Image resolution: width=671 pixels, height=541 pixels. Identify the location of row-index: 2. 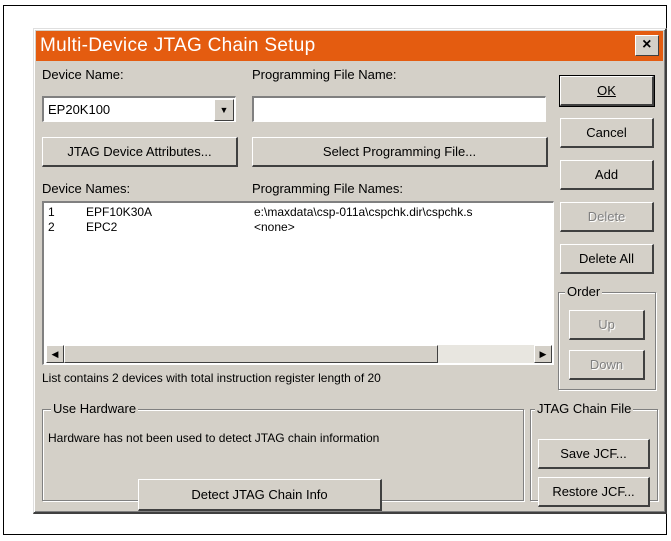
(51, 227).